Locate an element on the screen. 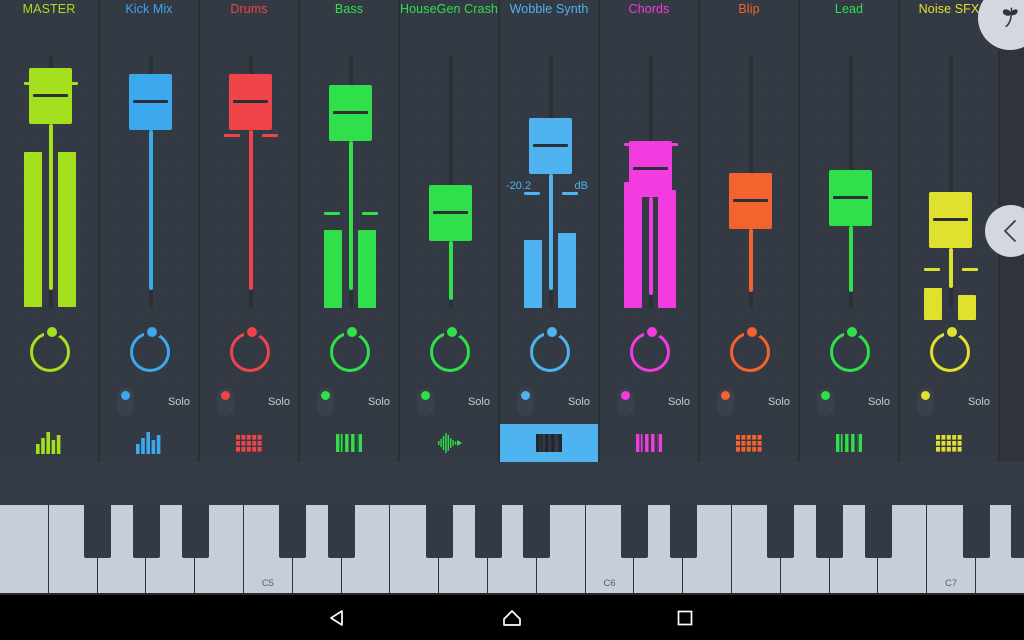 Image resolution: width=1024 pixels, height=640 pixels. level-meter-right is located at coordinates (967, 307).